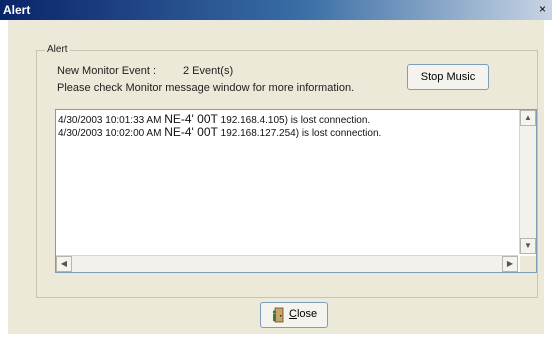 The height and width of the screenshot is (338, 552). I want to click on log-timestamp: 4/30/2003 10:02:00 AM, so click(110, 133).